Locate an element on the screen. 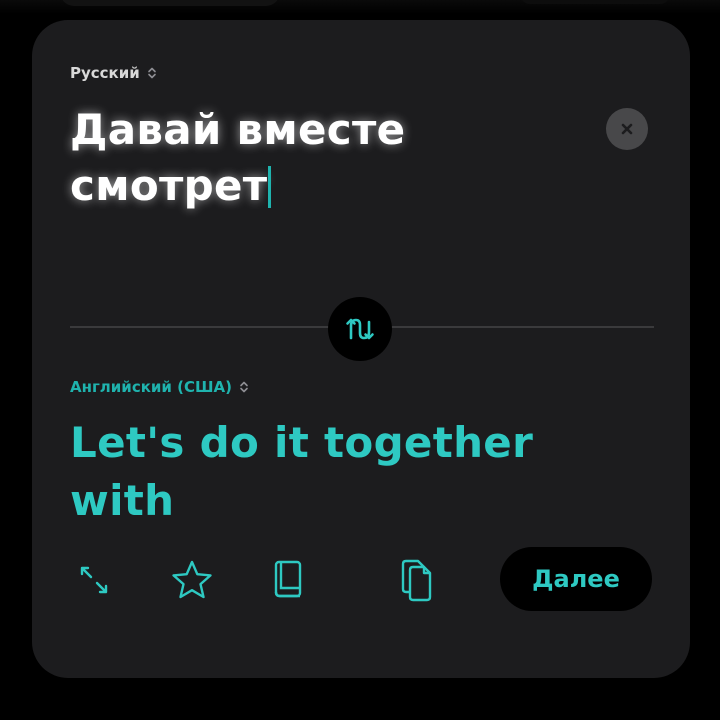 The width and height of the screenshot is (720, 720). swap-languages-button is located at coordinates (360, 329).